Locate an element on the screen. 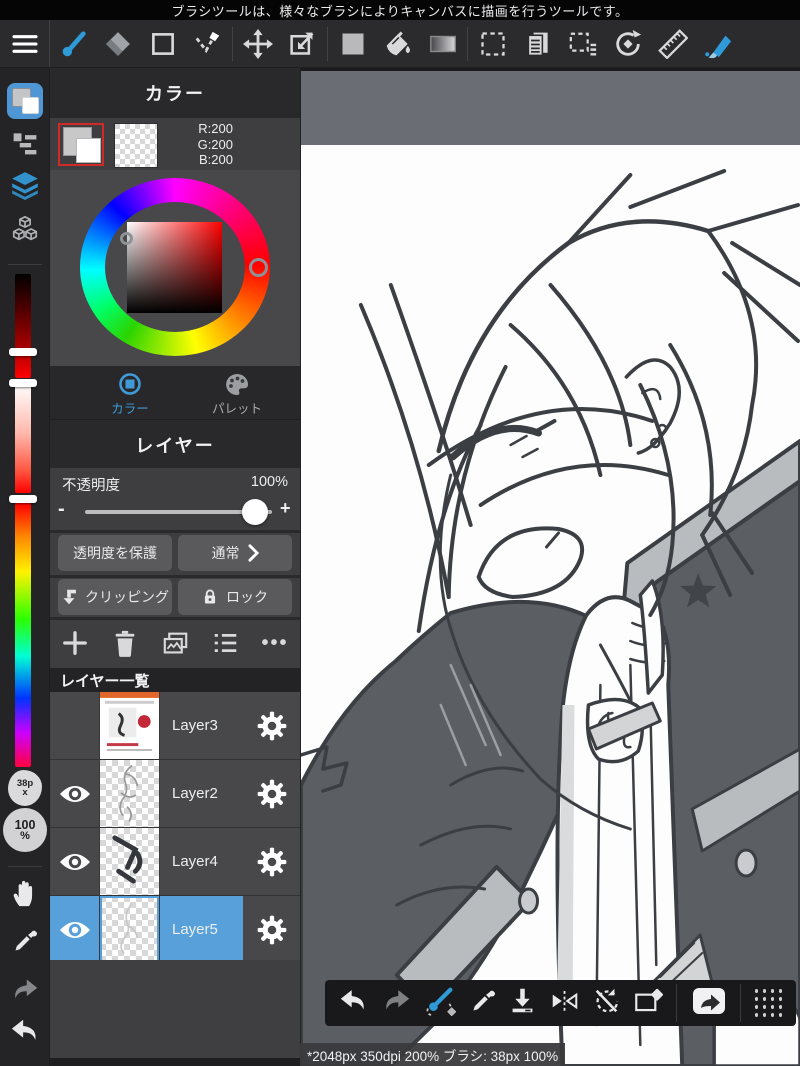  select-options-icon is located at coordinates (582, 44).